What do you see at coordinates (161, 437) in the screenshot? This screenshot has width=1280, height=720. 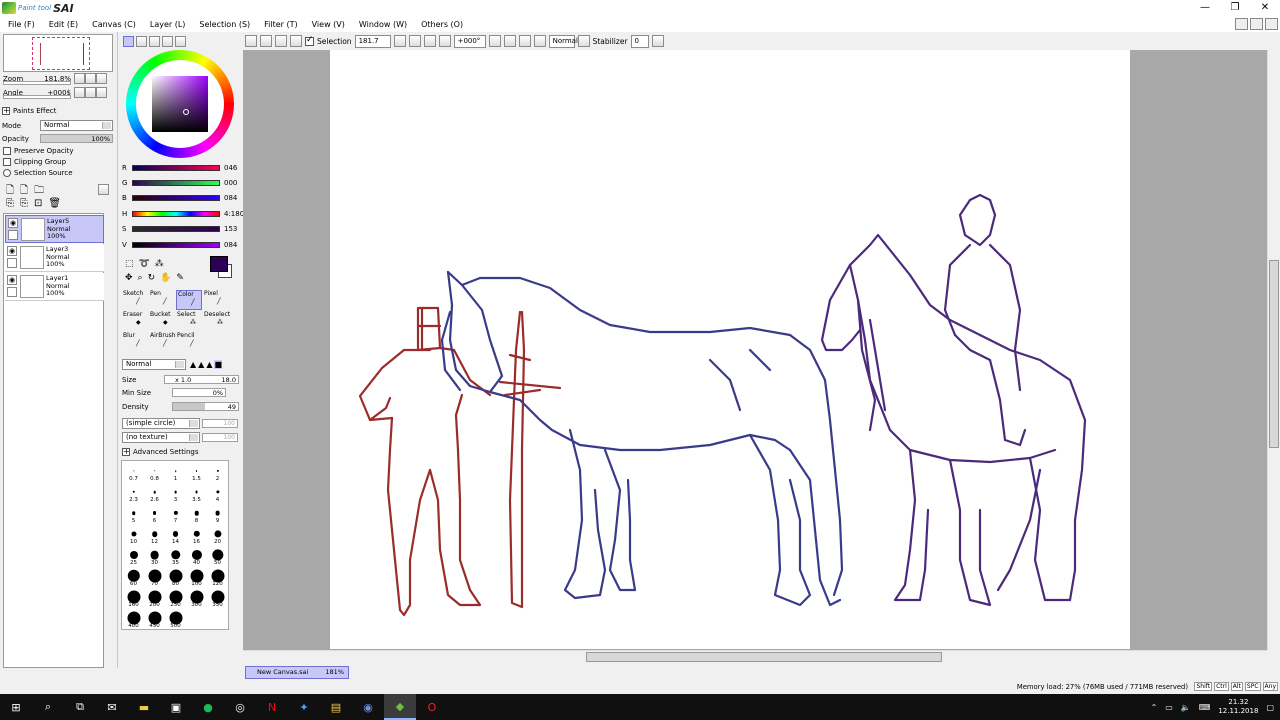 I see `brush-texture-select: (no texture)` at bounding box center [161, 437].